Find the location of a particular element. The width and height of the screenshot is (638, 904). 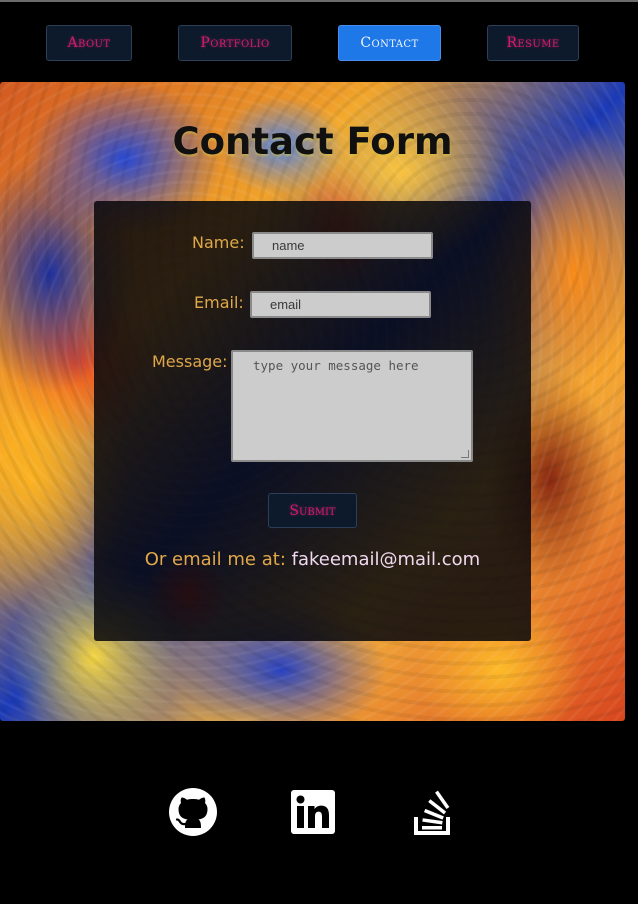

github-icon is located at coordinates (193, 812).